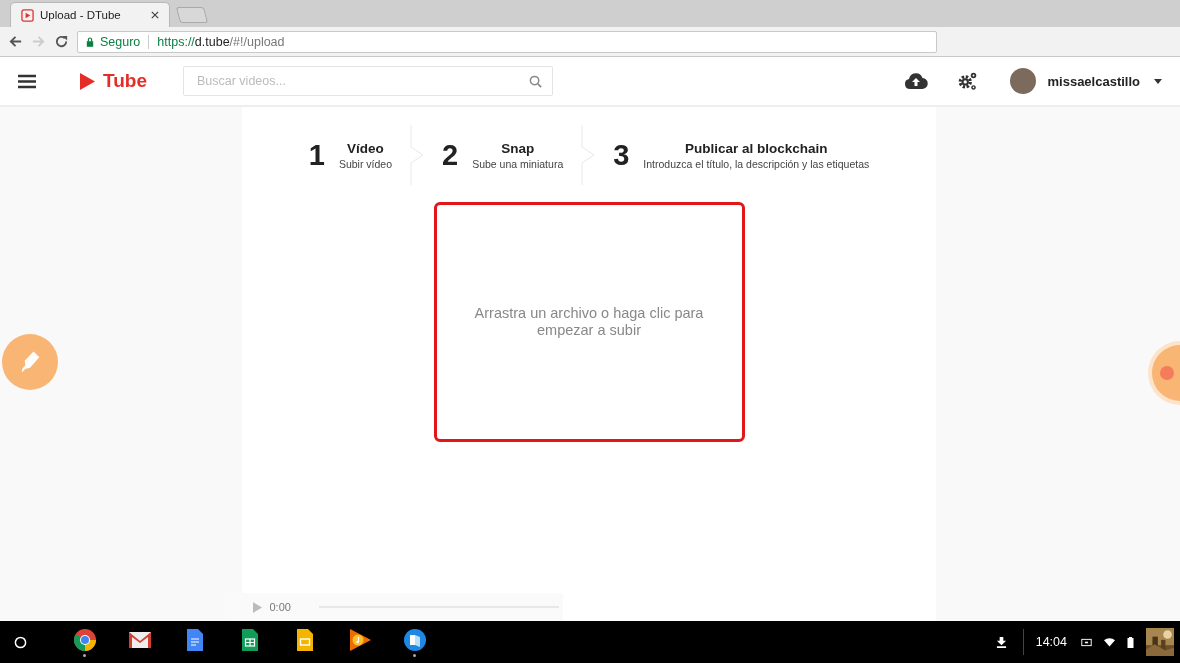 The height and width of the screenshot is (663, 1180). I want to click on caret-icon, so click(1158, 81).